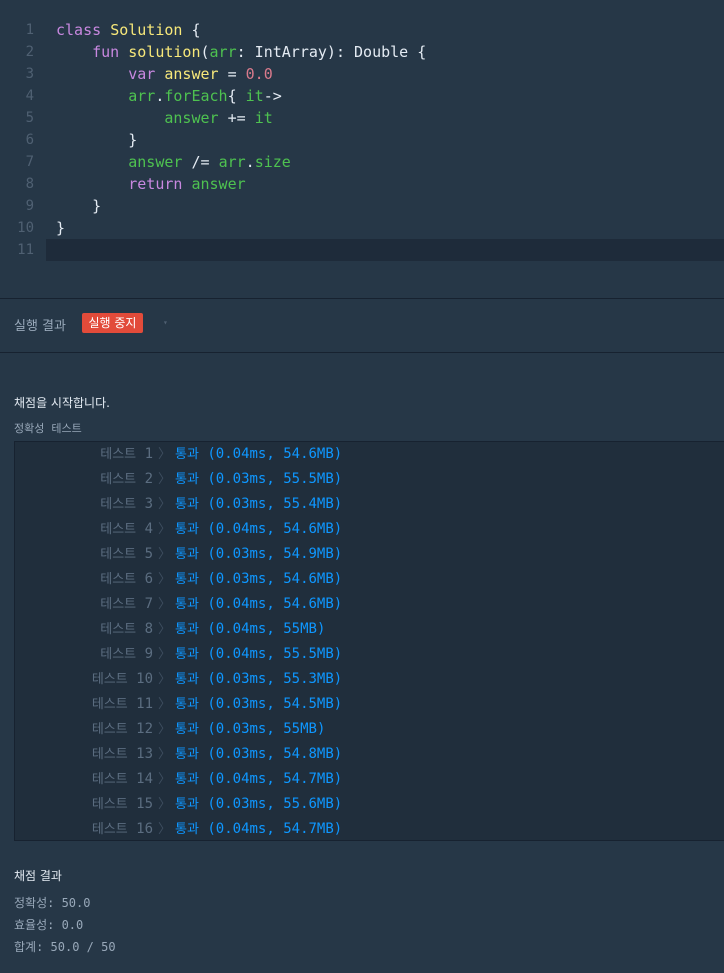 The image size is (724, 973). I want to click on test-number: 8, so click(148, 629).